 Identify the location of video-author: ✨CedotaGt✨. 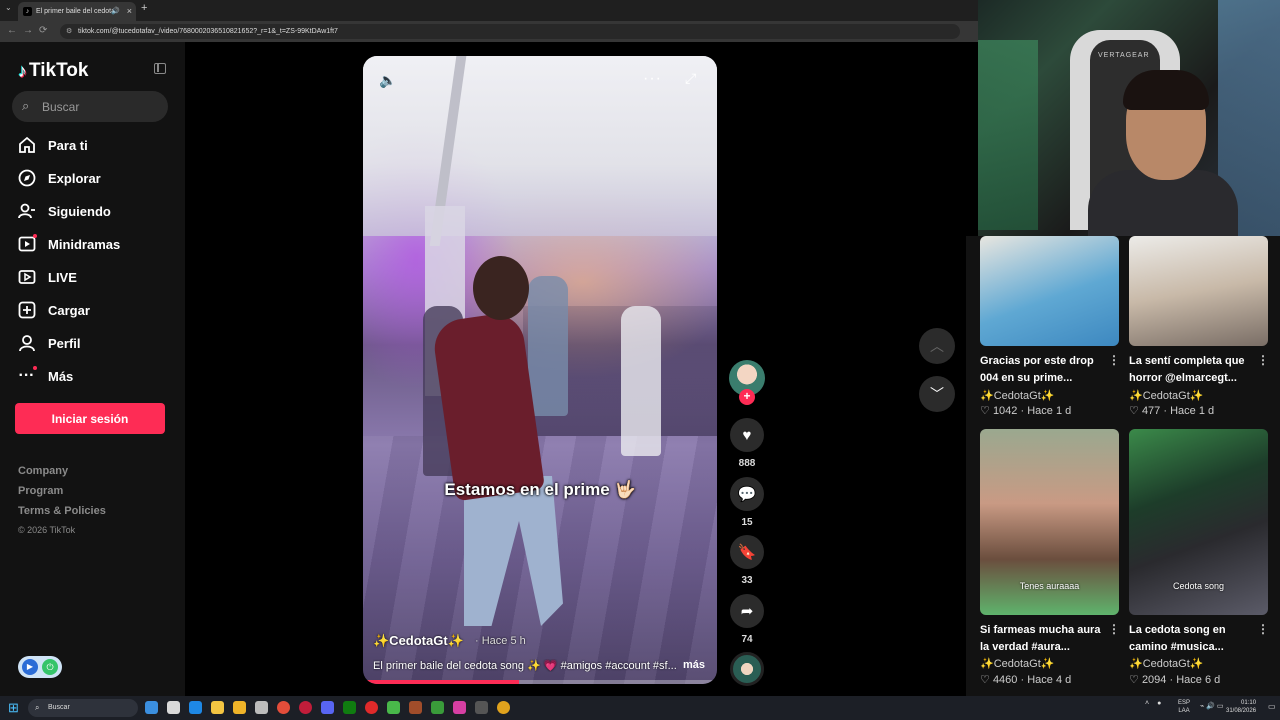
(418, 641).